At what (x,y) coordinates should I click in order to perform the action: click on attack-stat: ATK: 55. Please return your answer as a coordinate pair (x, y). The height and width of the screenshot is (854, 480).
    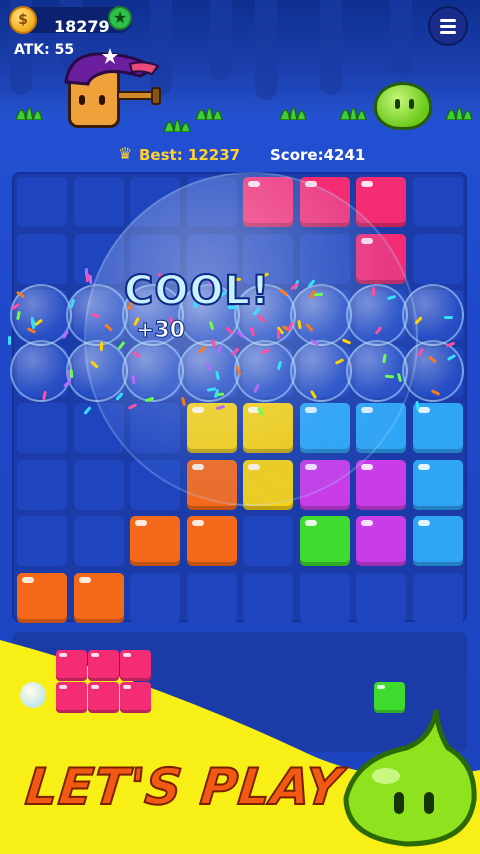
    Looking at the image, I should click on (44, 50).